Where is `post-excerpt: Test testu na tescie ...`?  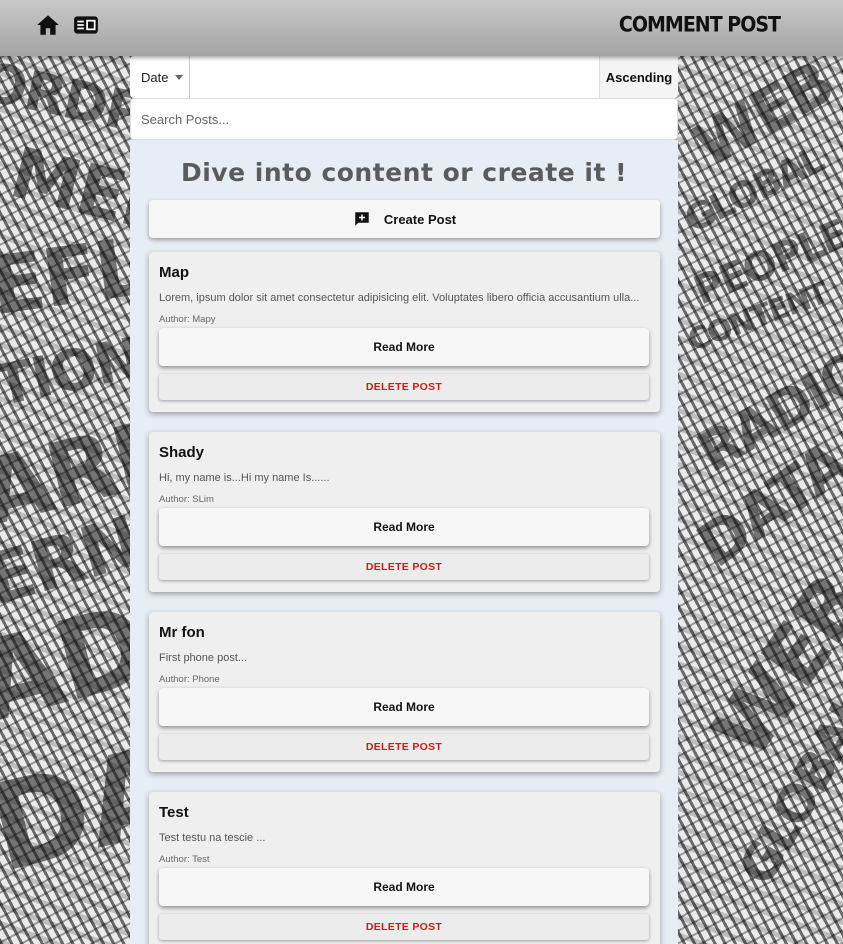 post-excerpt: Test testu na tescie ... is located at coordinates (212, 838).